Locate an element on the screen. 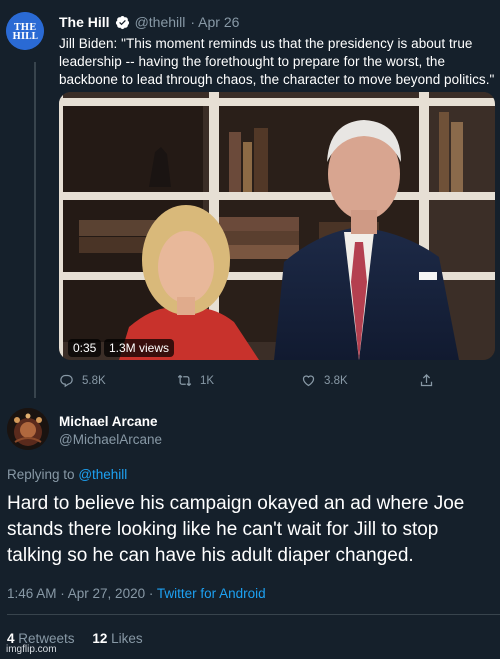  likes-label: Likes is located at coordinates (127, 638).